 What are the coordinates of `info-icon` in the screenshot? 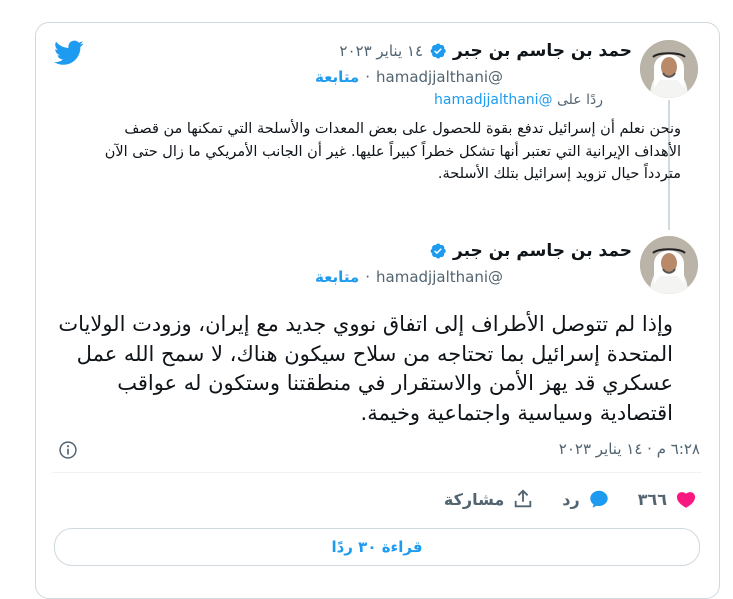 It's located at (68, 450).